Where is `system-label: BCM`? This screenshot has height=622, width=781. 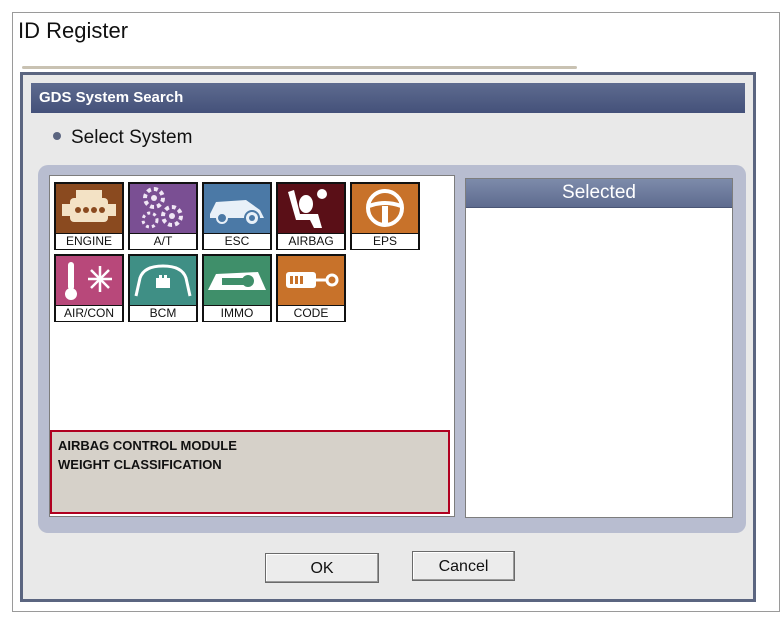
system-label: BCM is located at coordinates (163, 313).